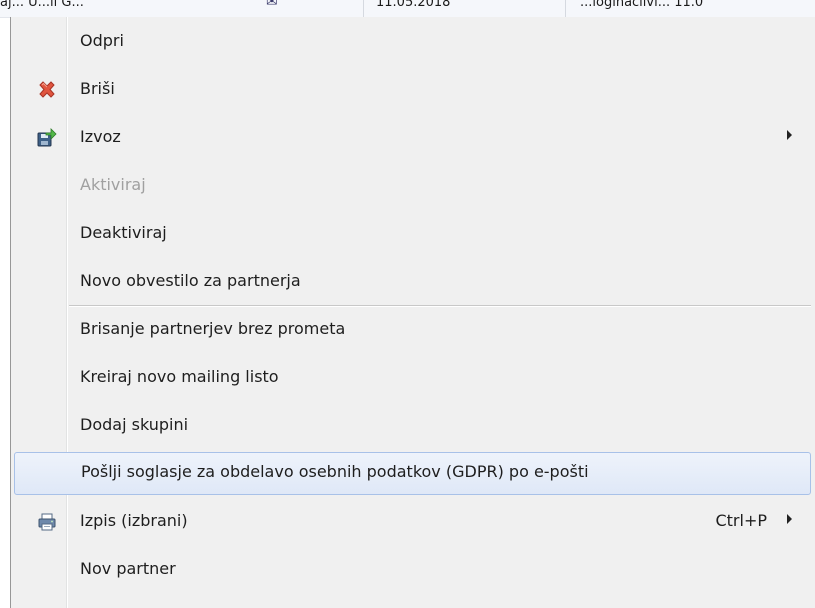 The image size is (815, 608). What do you see at coordinates (134, 424) in the screenshot?
I see `menu-item-label: Dodaj skupini` at bounding box center [134, 424].